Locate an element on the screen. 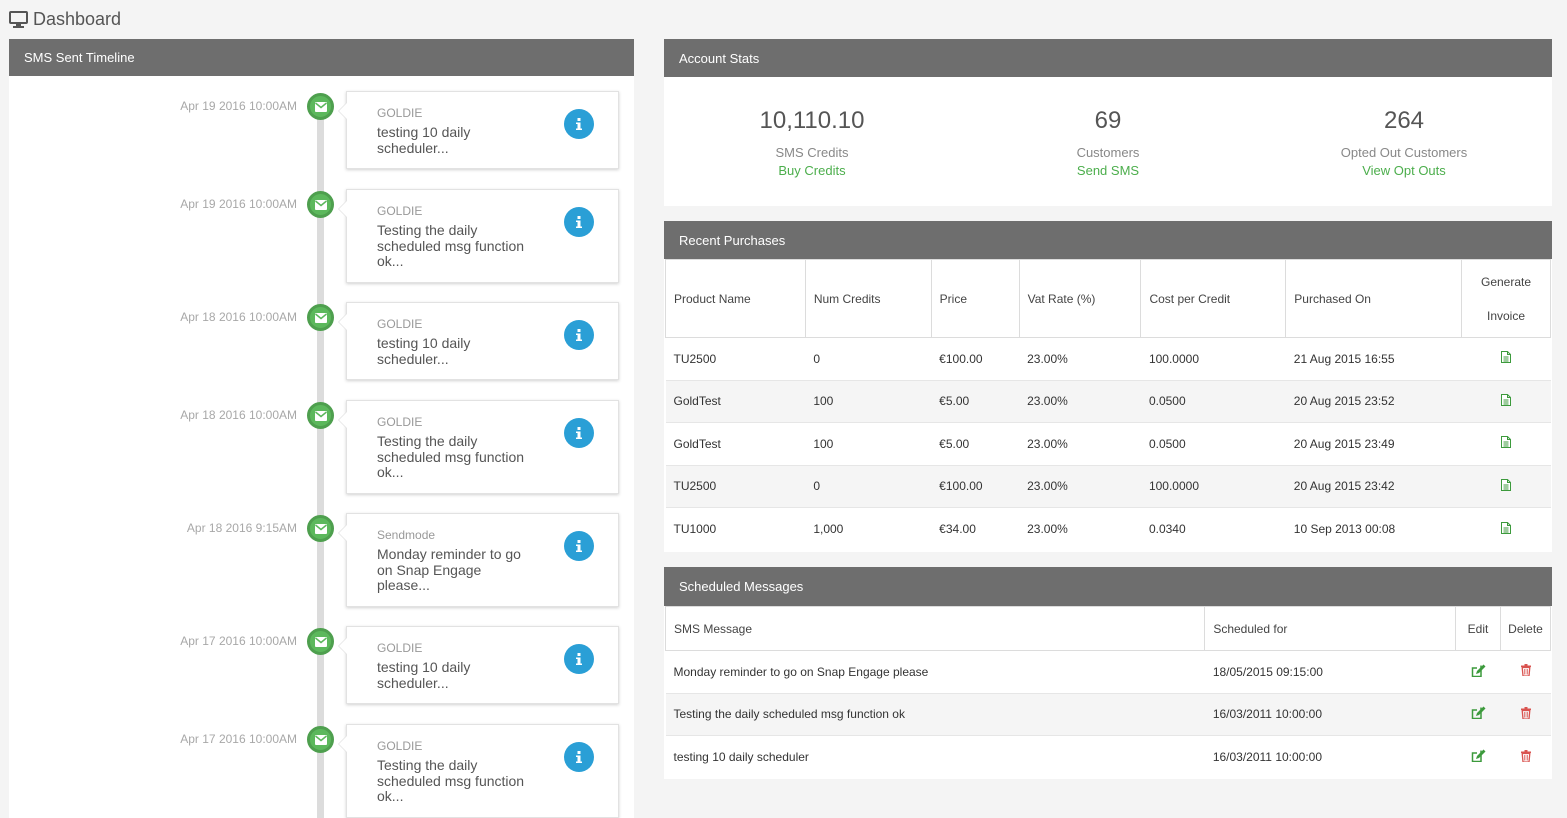  table-cell: 100.0000 is located at coordinates (1213, 486).